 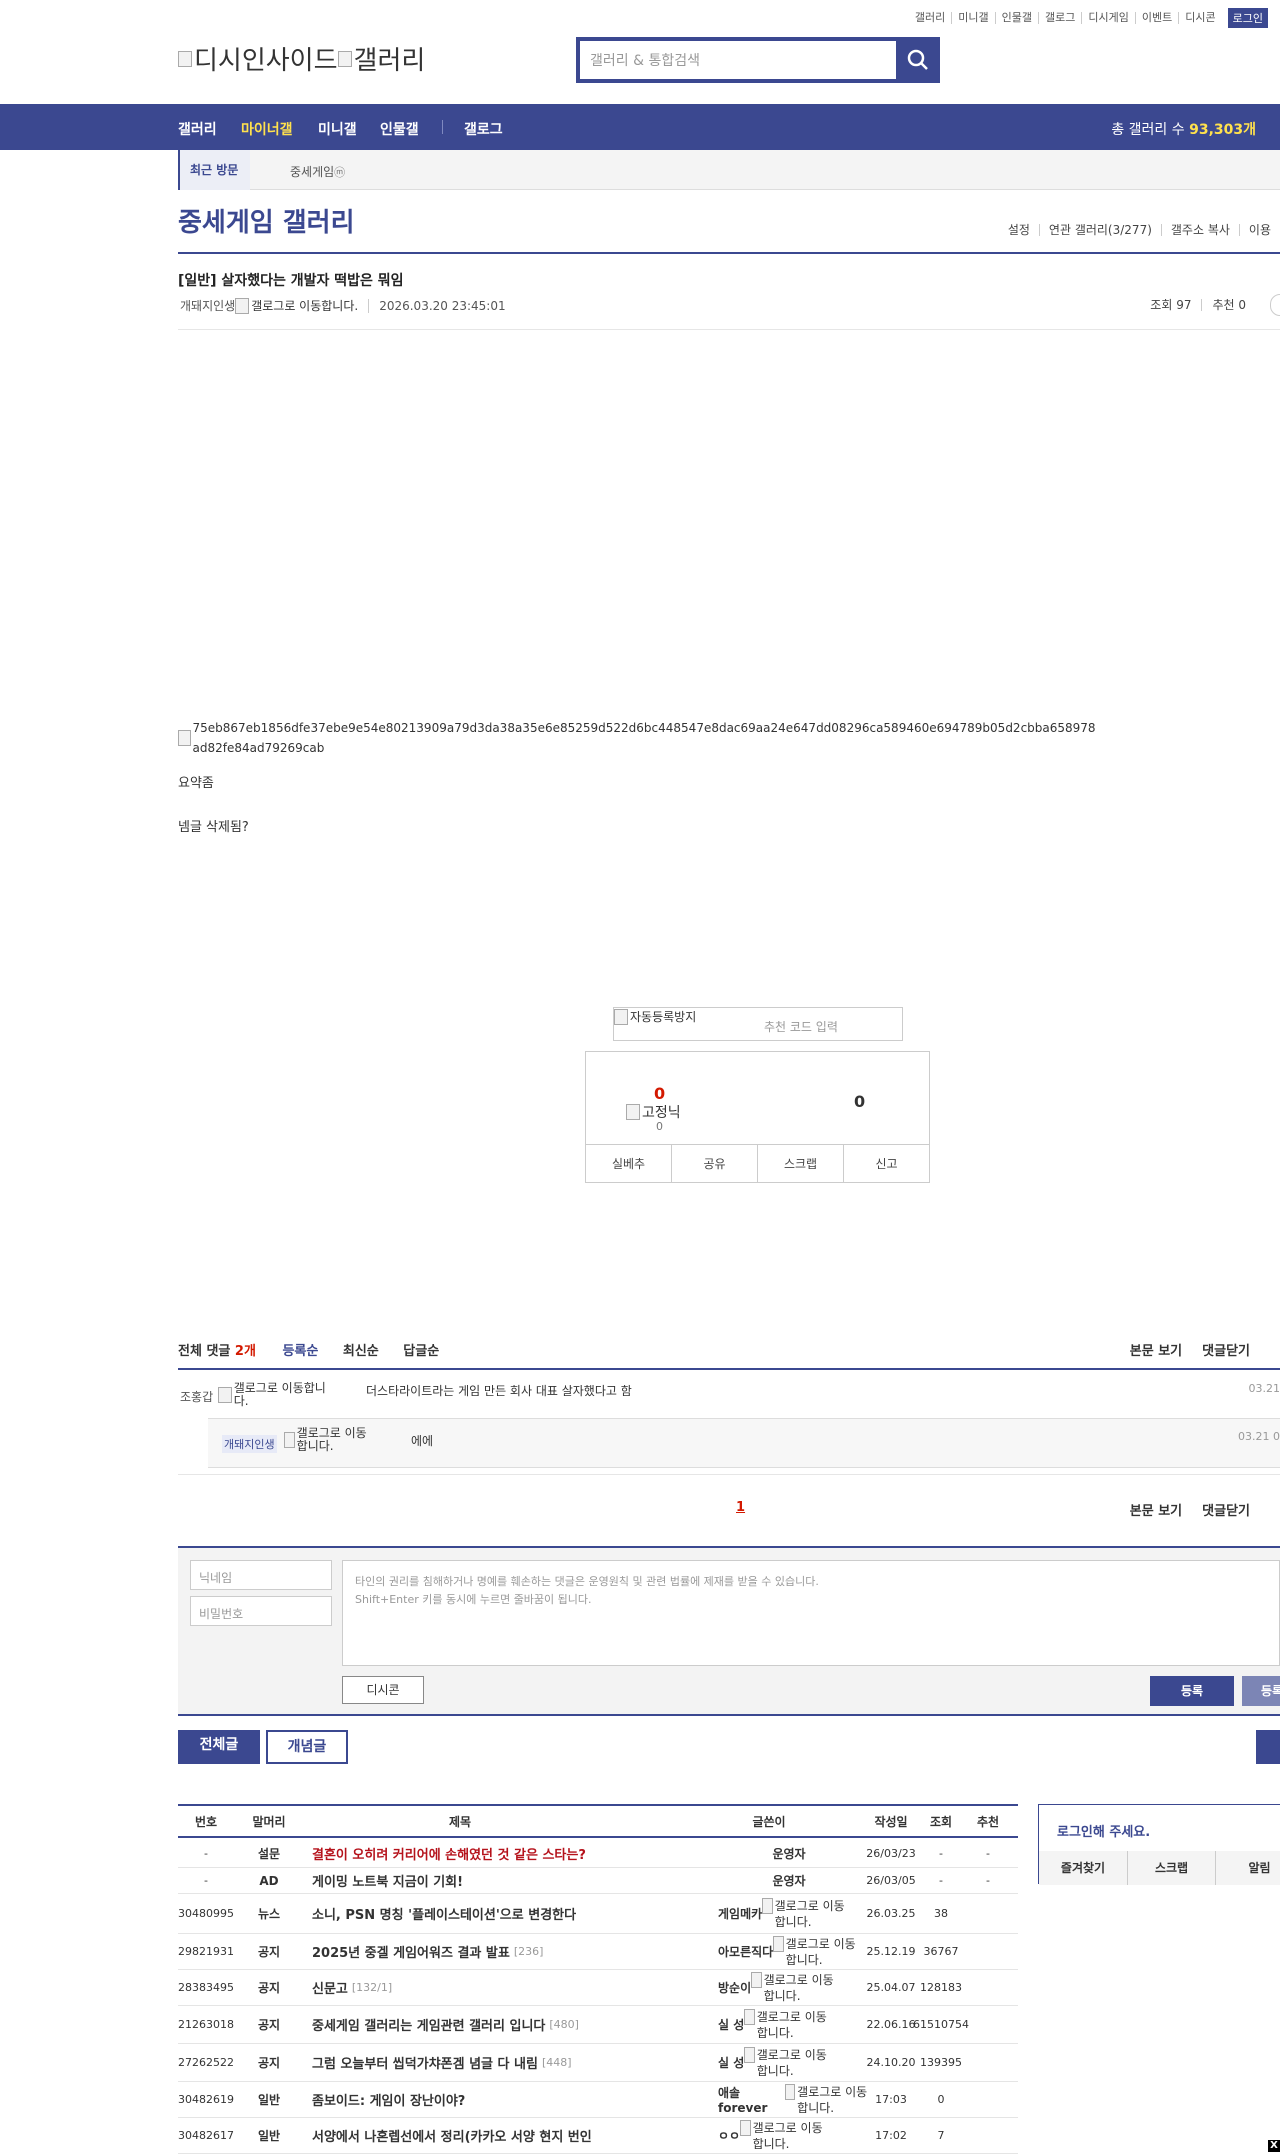 I want to click on reply-count: [236], so click(x=529, y=1951).